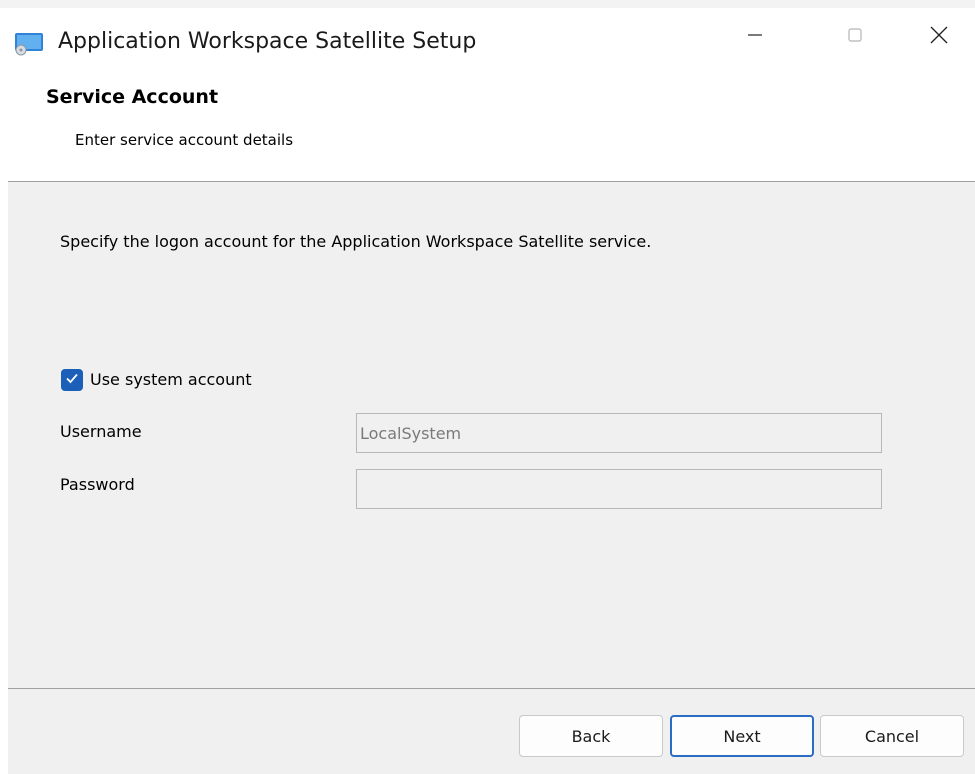  What do you see at coordinates (267, 41) in the screenshot?
I see `window-title: Application Workspace Satellite Setup` at bounding box center [267, 41].